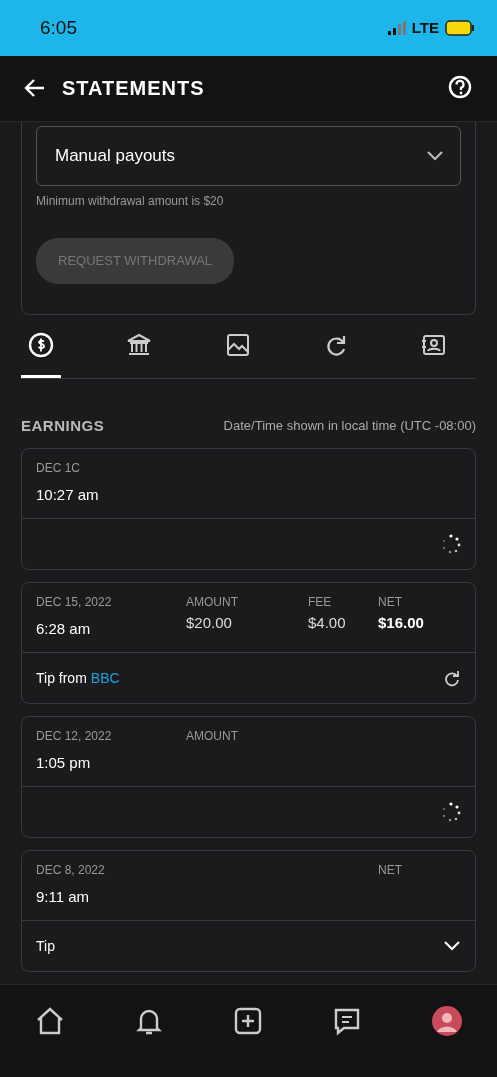 Image resolution: width=497 pixels, height=1077 pixels. Describe the element at coordinates (209, 622) in the screenshot. I see `amount-value: $20.00` at that location.